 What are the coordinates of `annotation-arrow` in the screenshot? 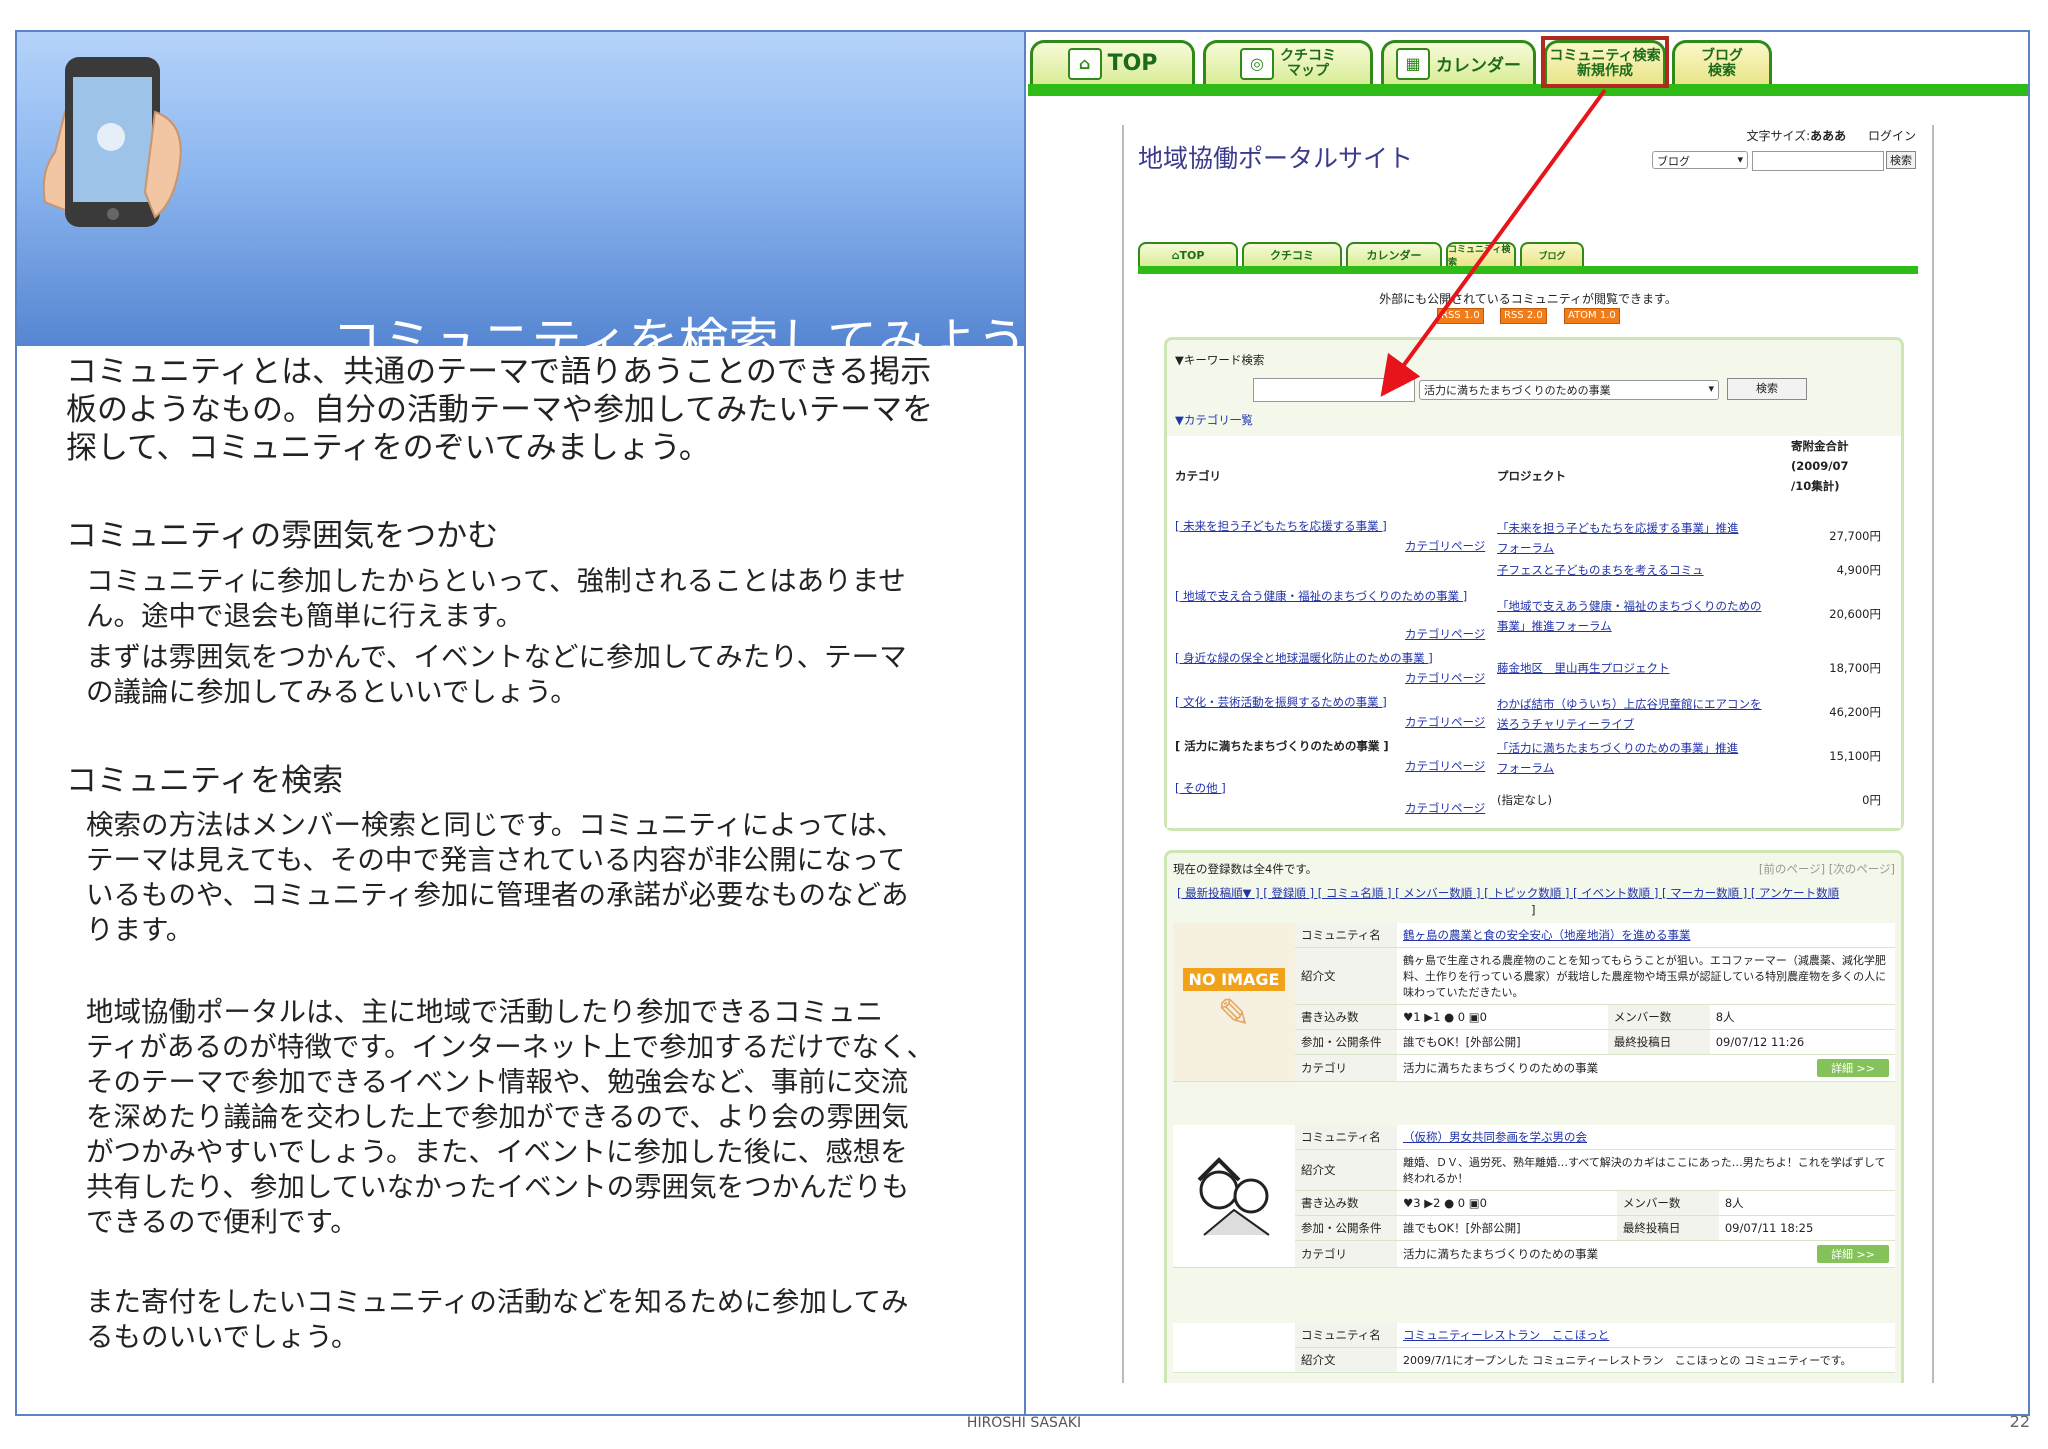 It's located at (1493, 242).